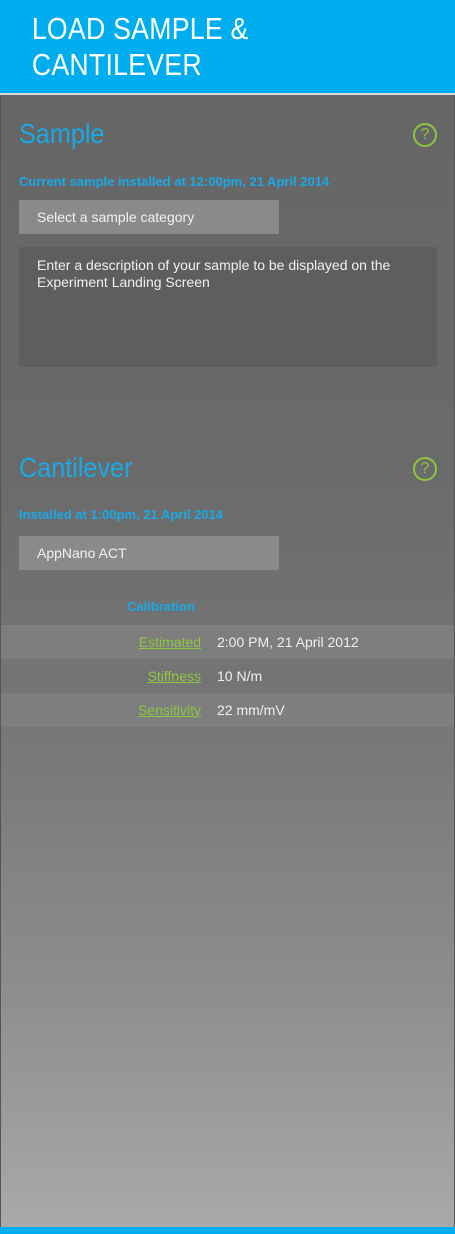 Image resolution: width=455 pixels, height=1234 pixels. I want to click on page-title: LOAD SAMPLE & CANTILEVER, so click(140, 46).